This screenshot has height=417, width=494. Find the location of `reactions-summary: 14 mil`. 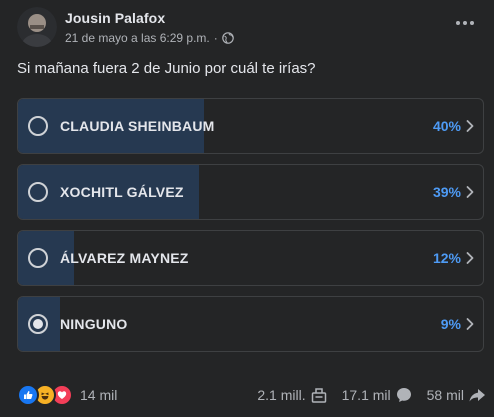

reactions-summary: 14 mil is located at coordinates (67, 395).